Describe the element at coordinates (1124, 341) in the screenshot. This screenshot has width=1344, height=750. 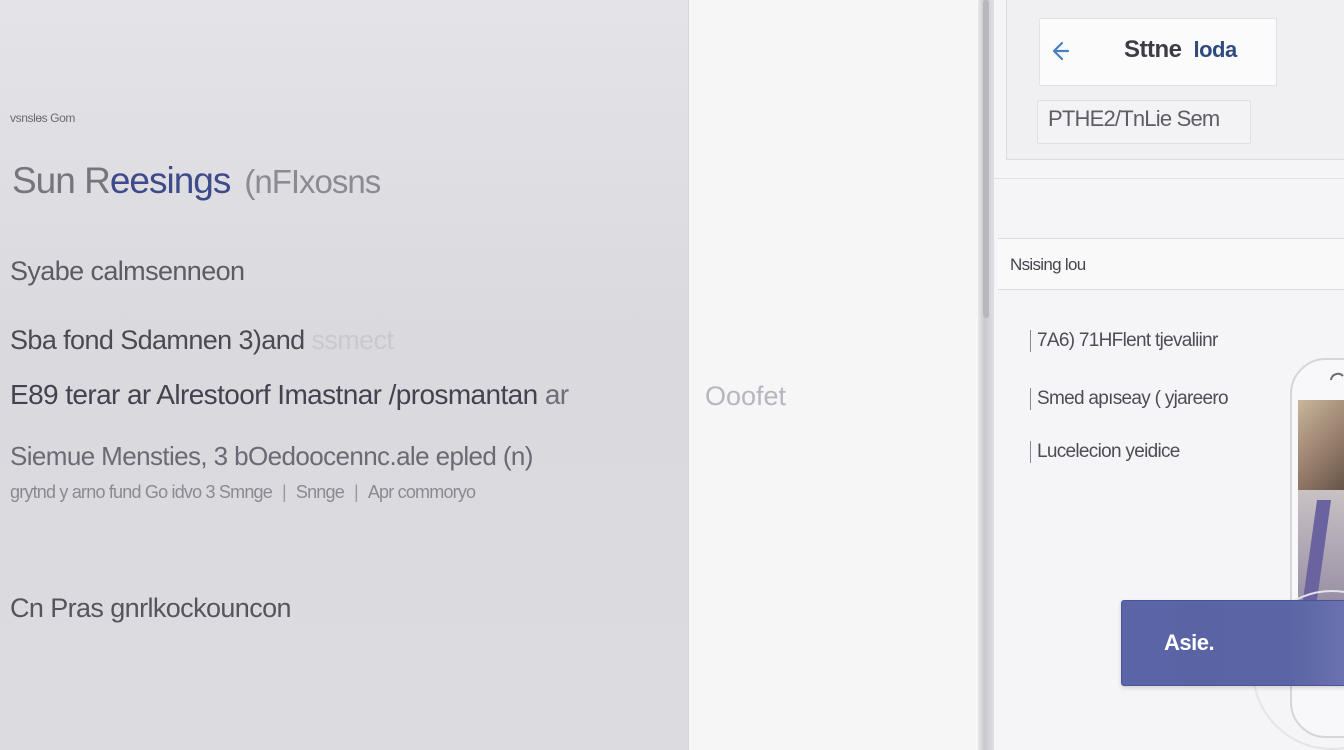
I see `option-item: 7A6) 71HFlent tjevaliinr` at that location.